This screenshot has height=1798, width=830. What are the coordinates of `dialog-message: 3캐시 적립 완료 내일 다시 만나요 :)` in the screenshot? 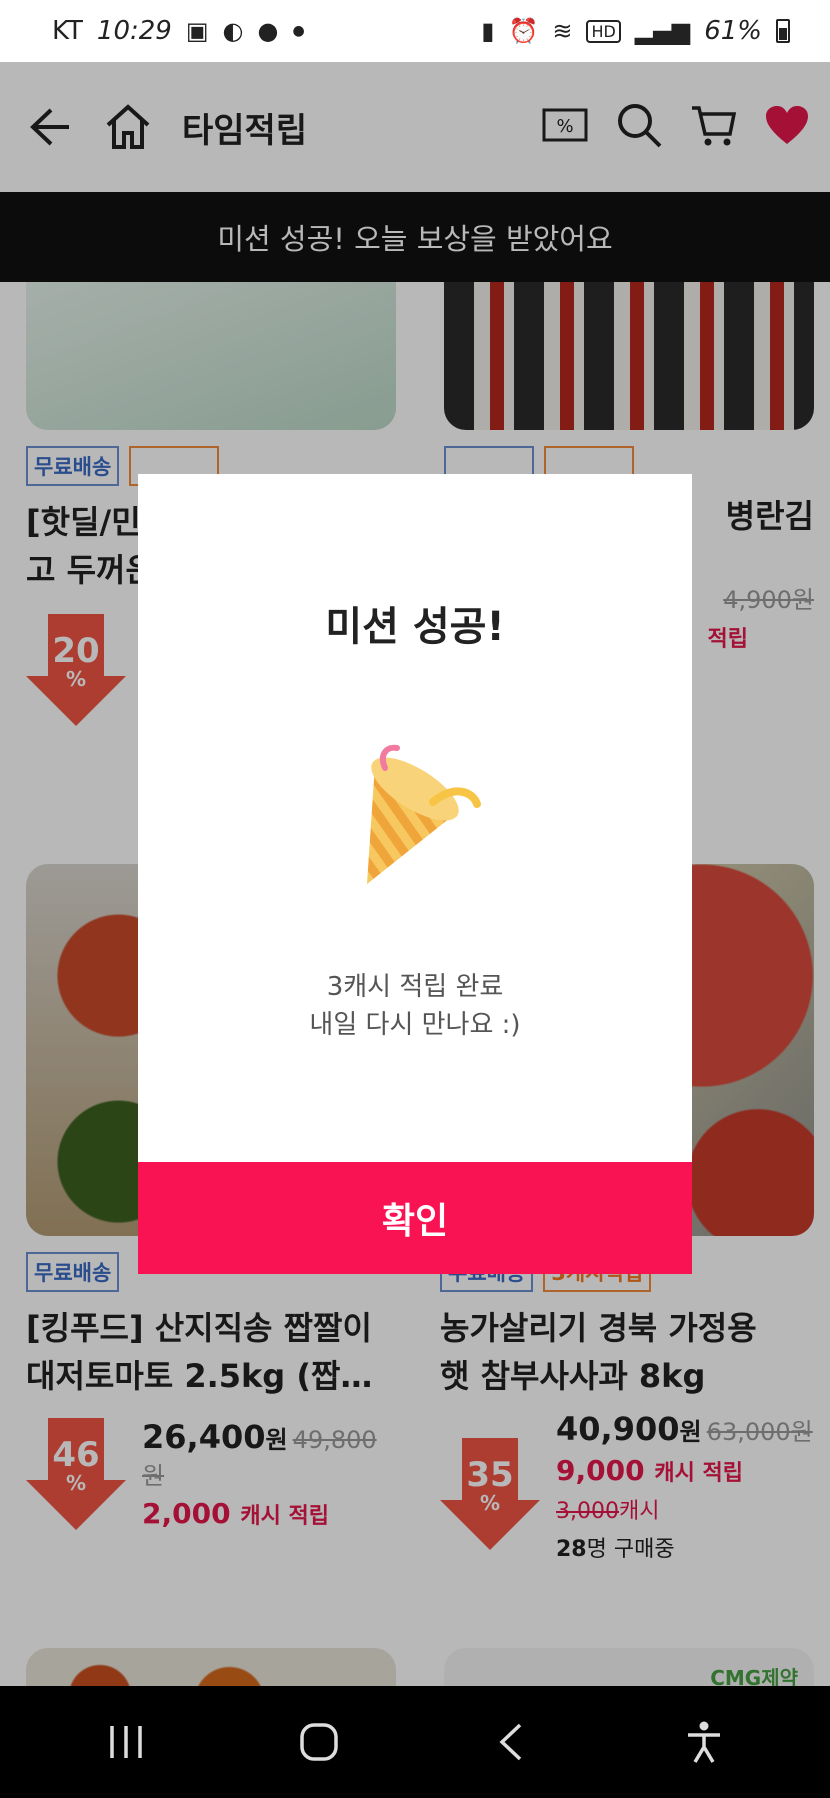 It's located at (415, 1006).